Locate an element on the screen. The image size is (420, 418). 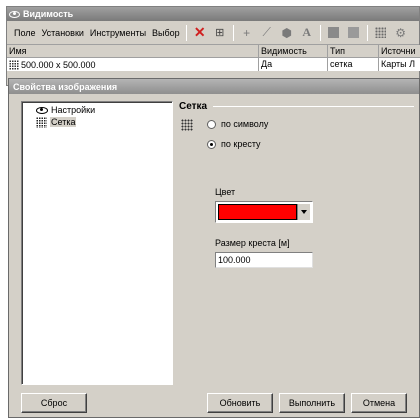
color-swatch is located at coordinates (257, 212).